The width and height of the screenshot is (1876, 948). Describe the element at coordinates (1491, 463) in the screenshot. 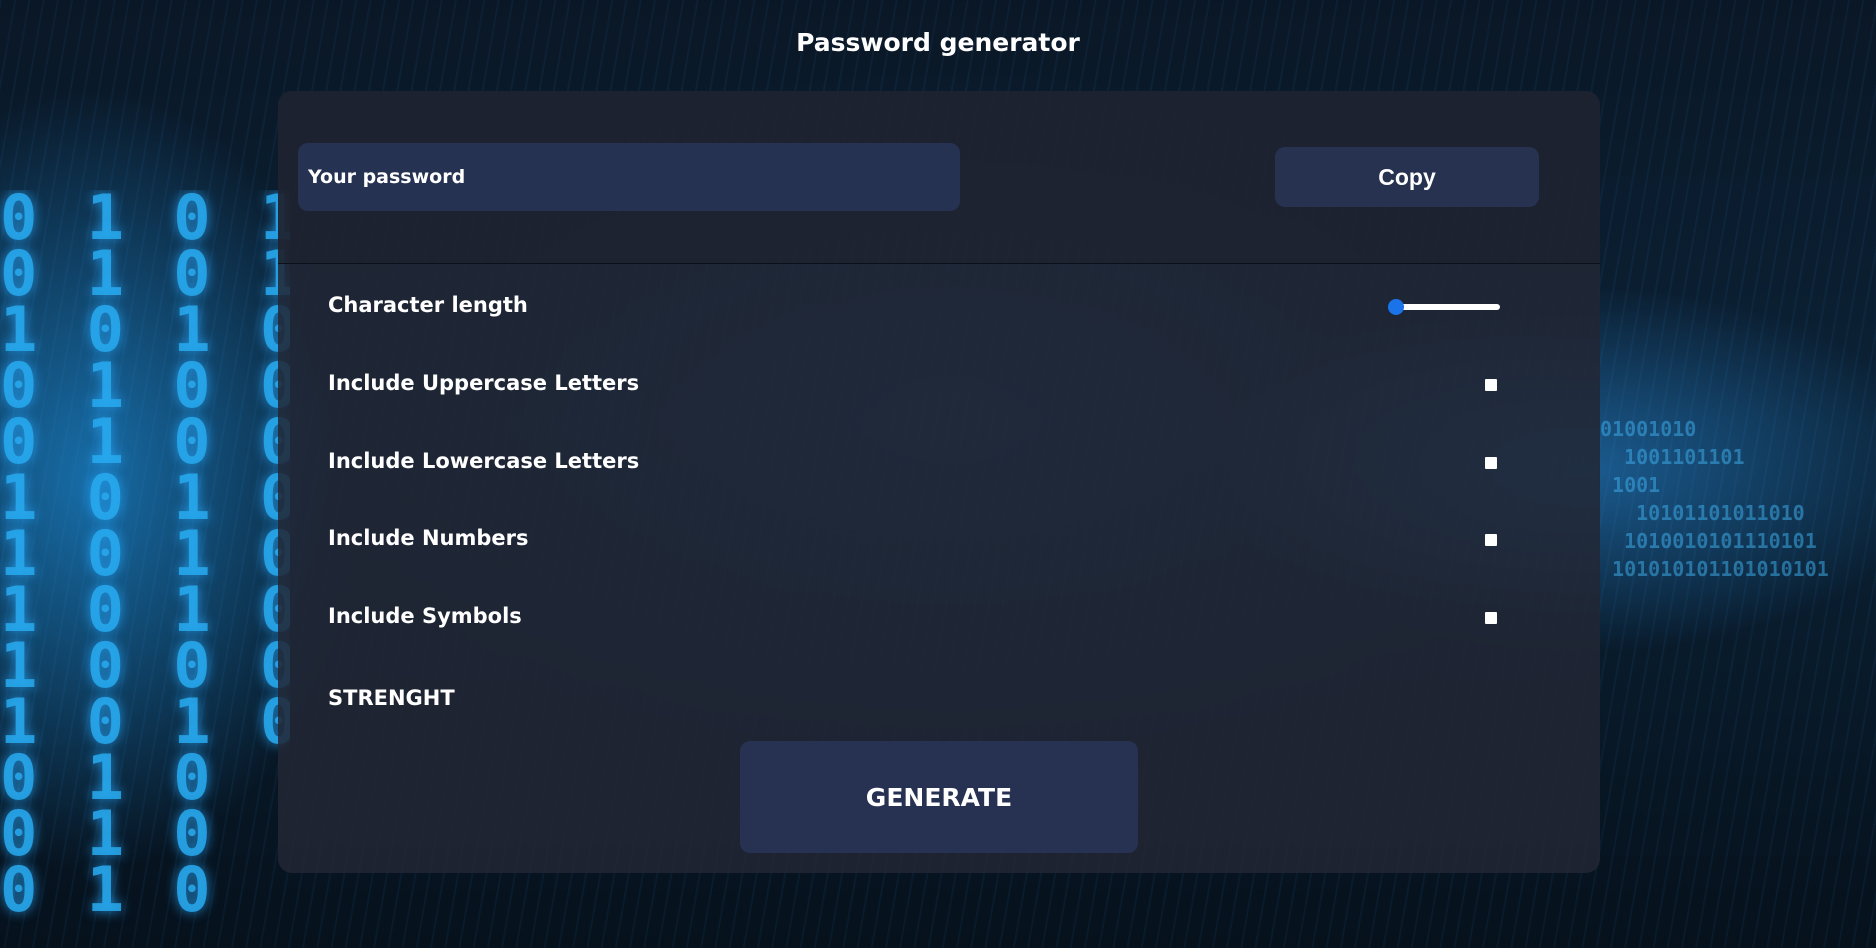

I see `lowercase-checkbox` at that location.